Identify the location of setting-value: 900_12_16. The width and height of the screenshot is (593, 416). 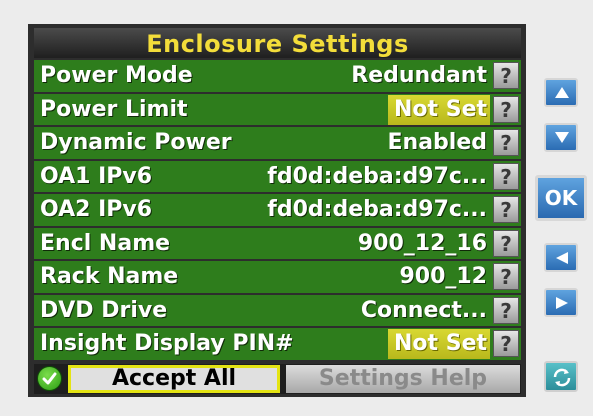
(421, 244).